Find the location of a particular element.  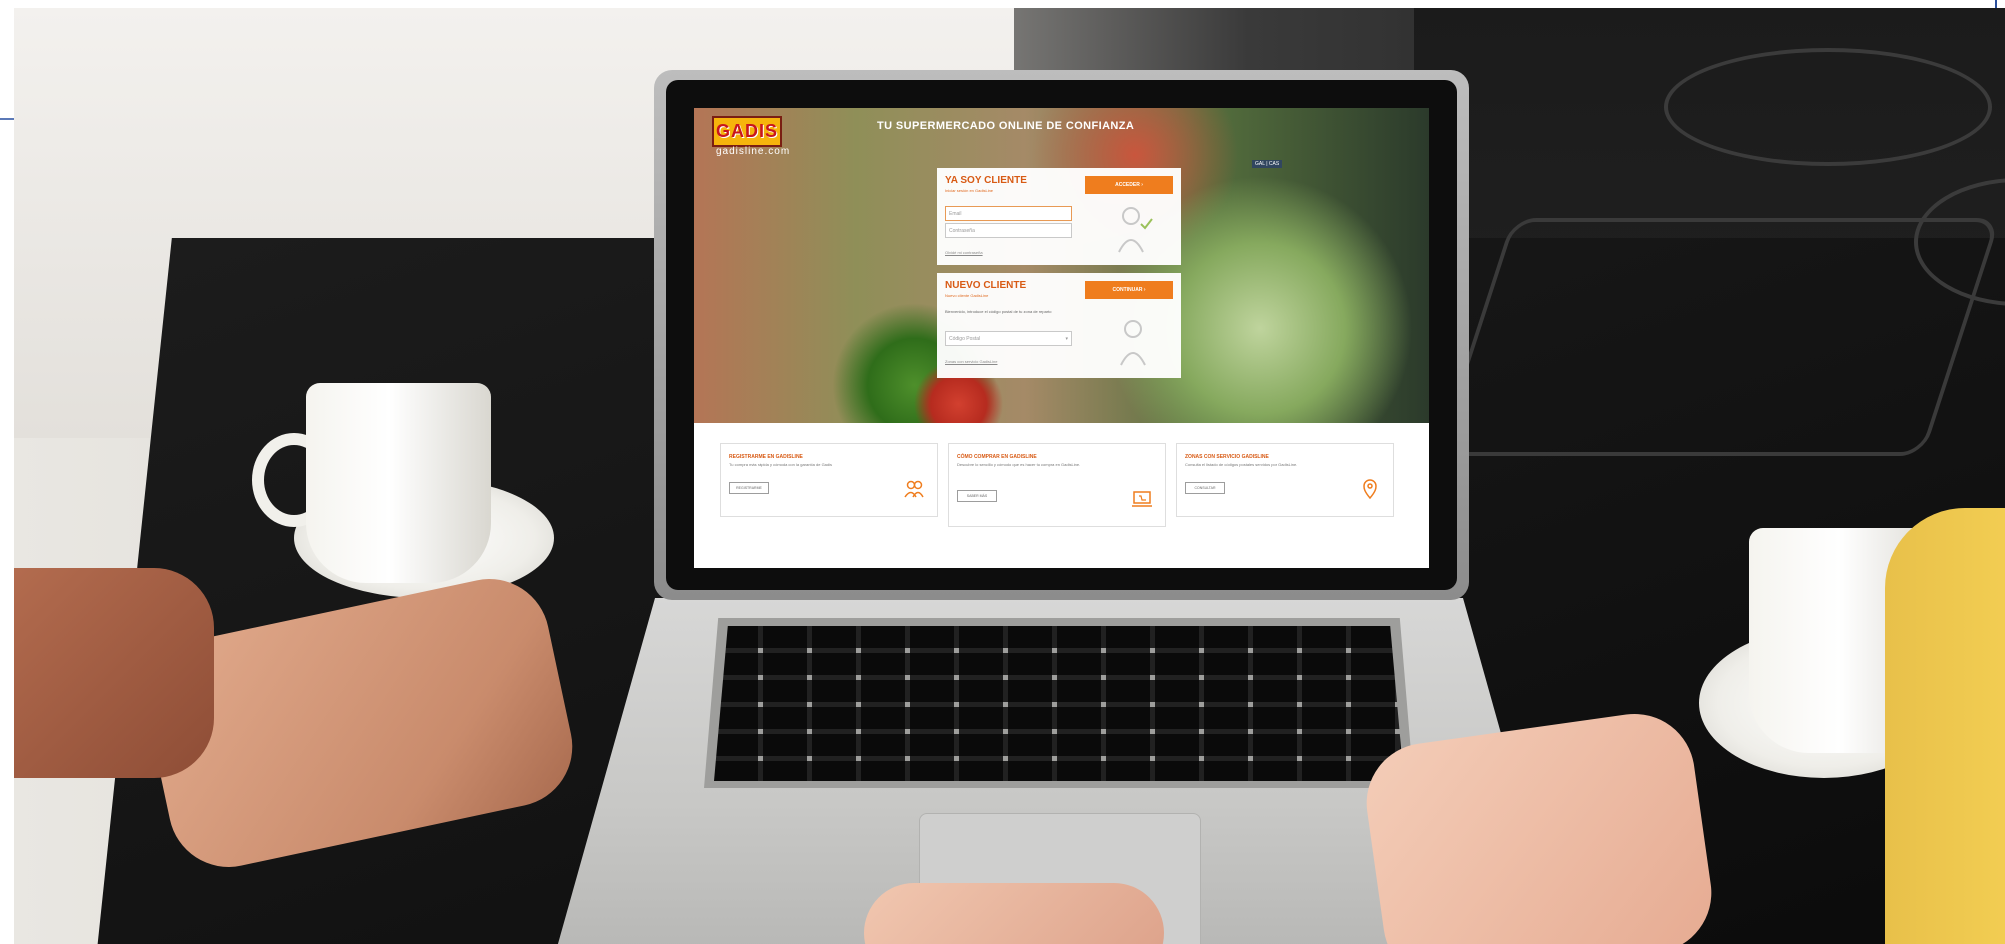

postal-code-field: Código Postal ▾ is located at coordinates (1008, 338).